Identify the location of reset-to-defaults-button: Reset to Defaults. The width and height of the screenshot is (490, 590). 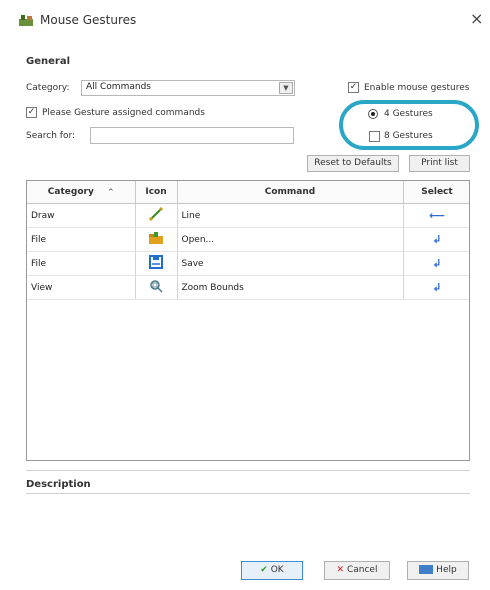
(353, 163).